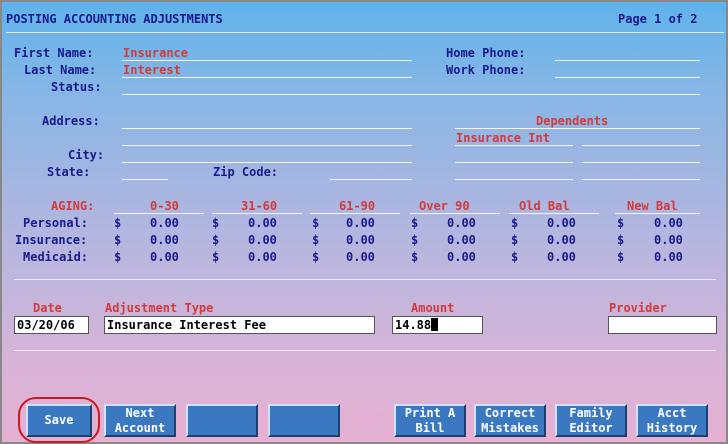 This screenshot has width=728, height=444. What do you see at coordinates (365, 32) in the screenshot?
I see `header-divider` at bounding box center [365, 32].